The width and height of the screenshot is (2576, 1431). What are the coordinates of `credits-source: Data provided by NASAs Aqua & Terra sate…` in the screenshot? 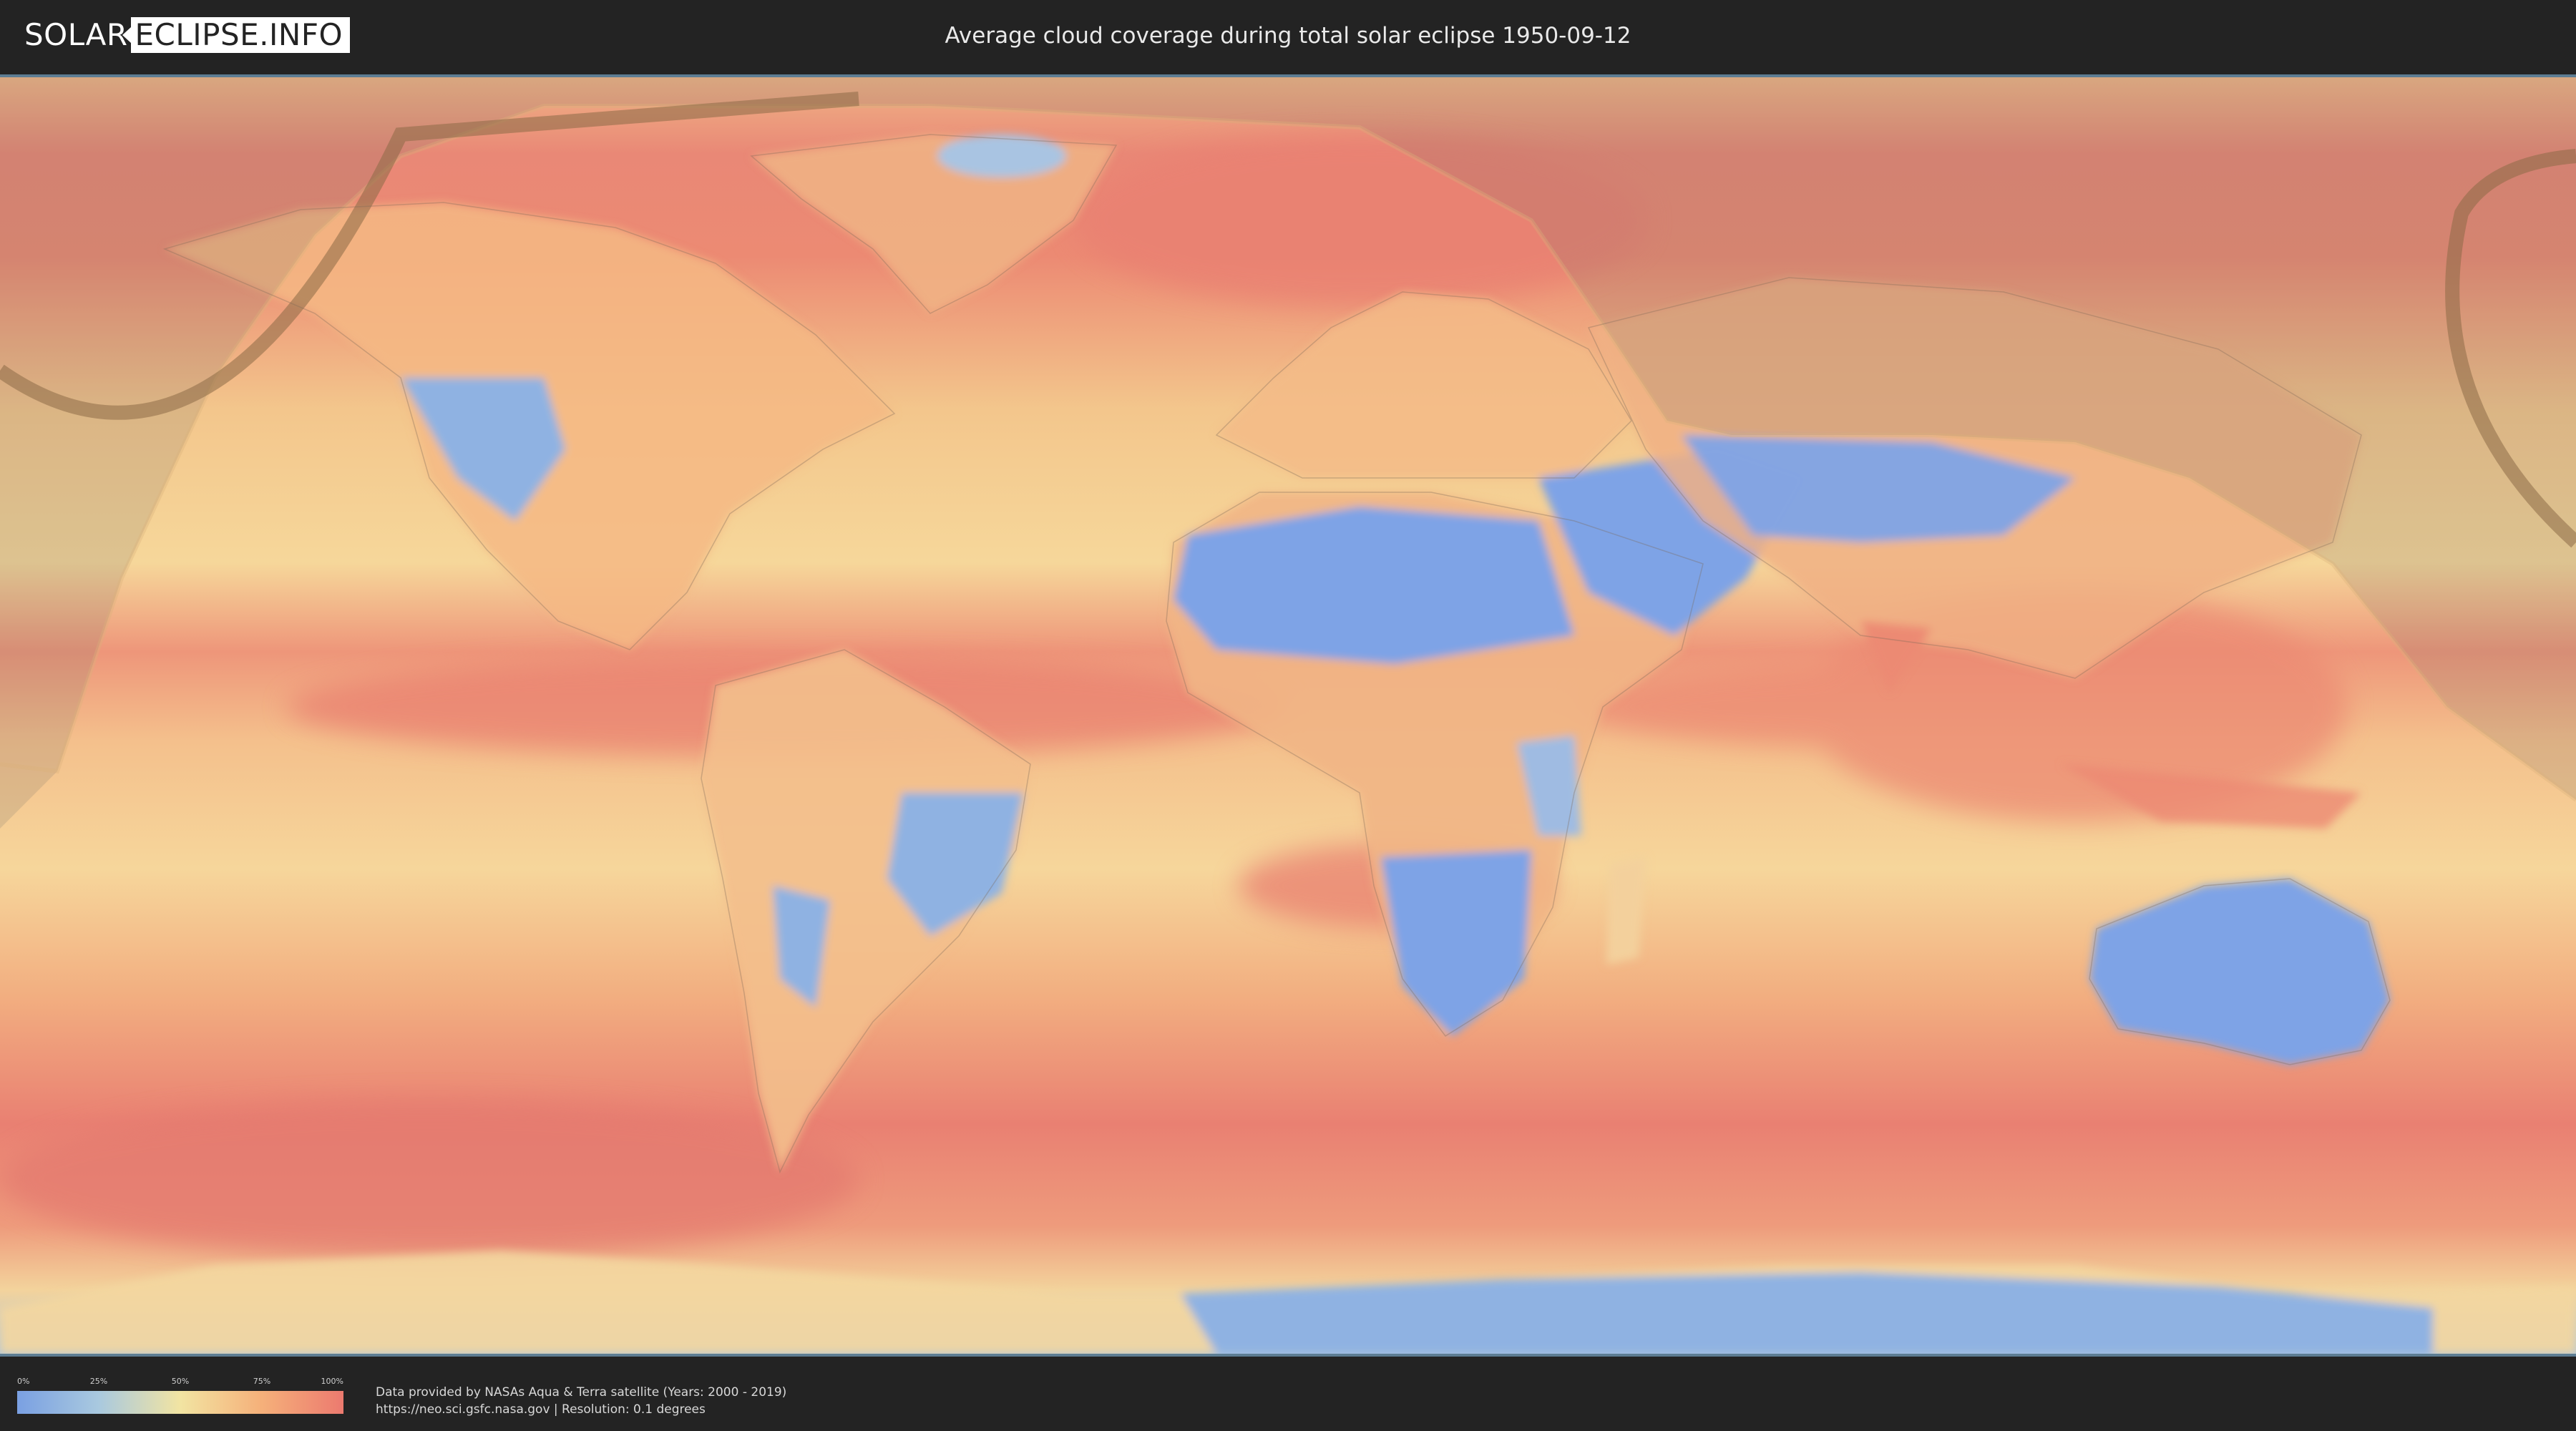 It's located at (581, 1392).